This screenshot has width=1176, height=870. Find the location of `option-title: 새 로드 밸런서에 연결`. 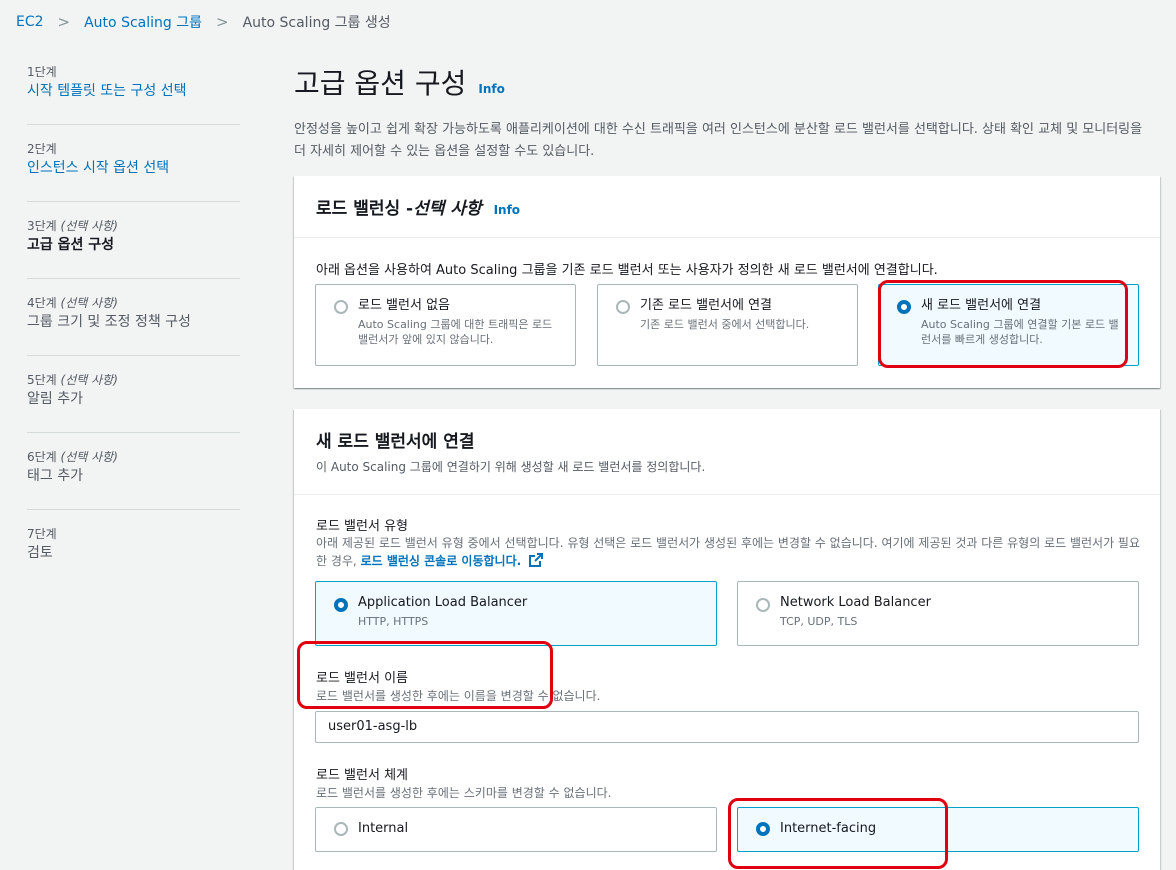

option-title: 새 로드 밸런서에 연결 is located at coordinates (981, 305).